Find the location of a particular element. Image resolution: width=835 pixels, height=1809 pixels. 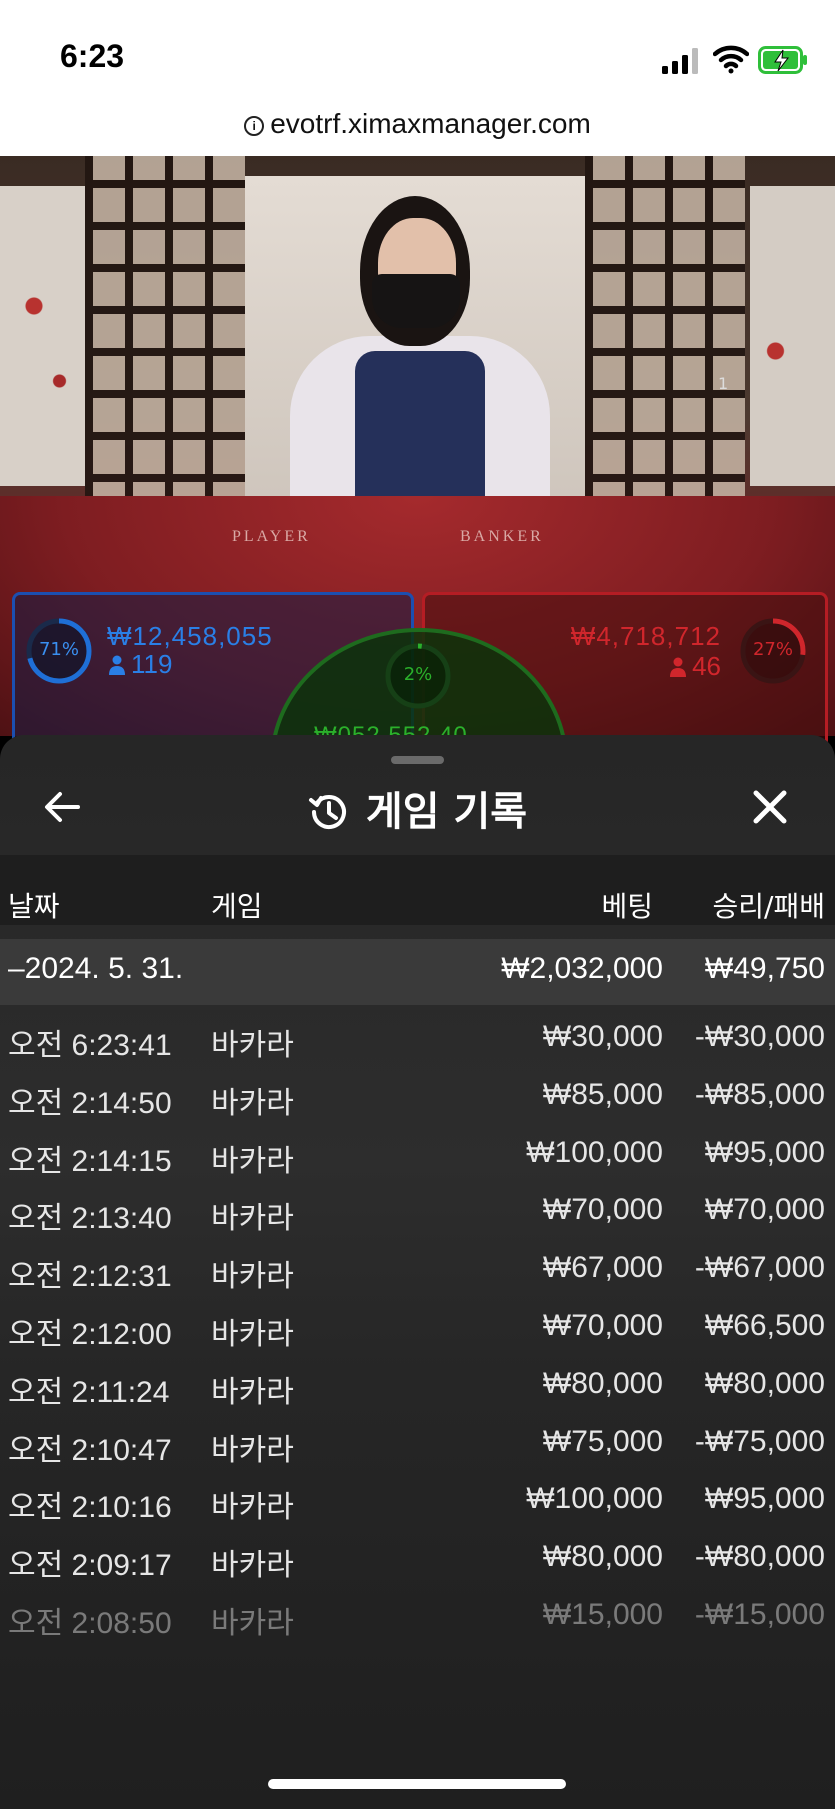

column-header-row is located at coordinates (417, 890).